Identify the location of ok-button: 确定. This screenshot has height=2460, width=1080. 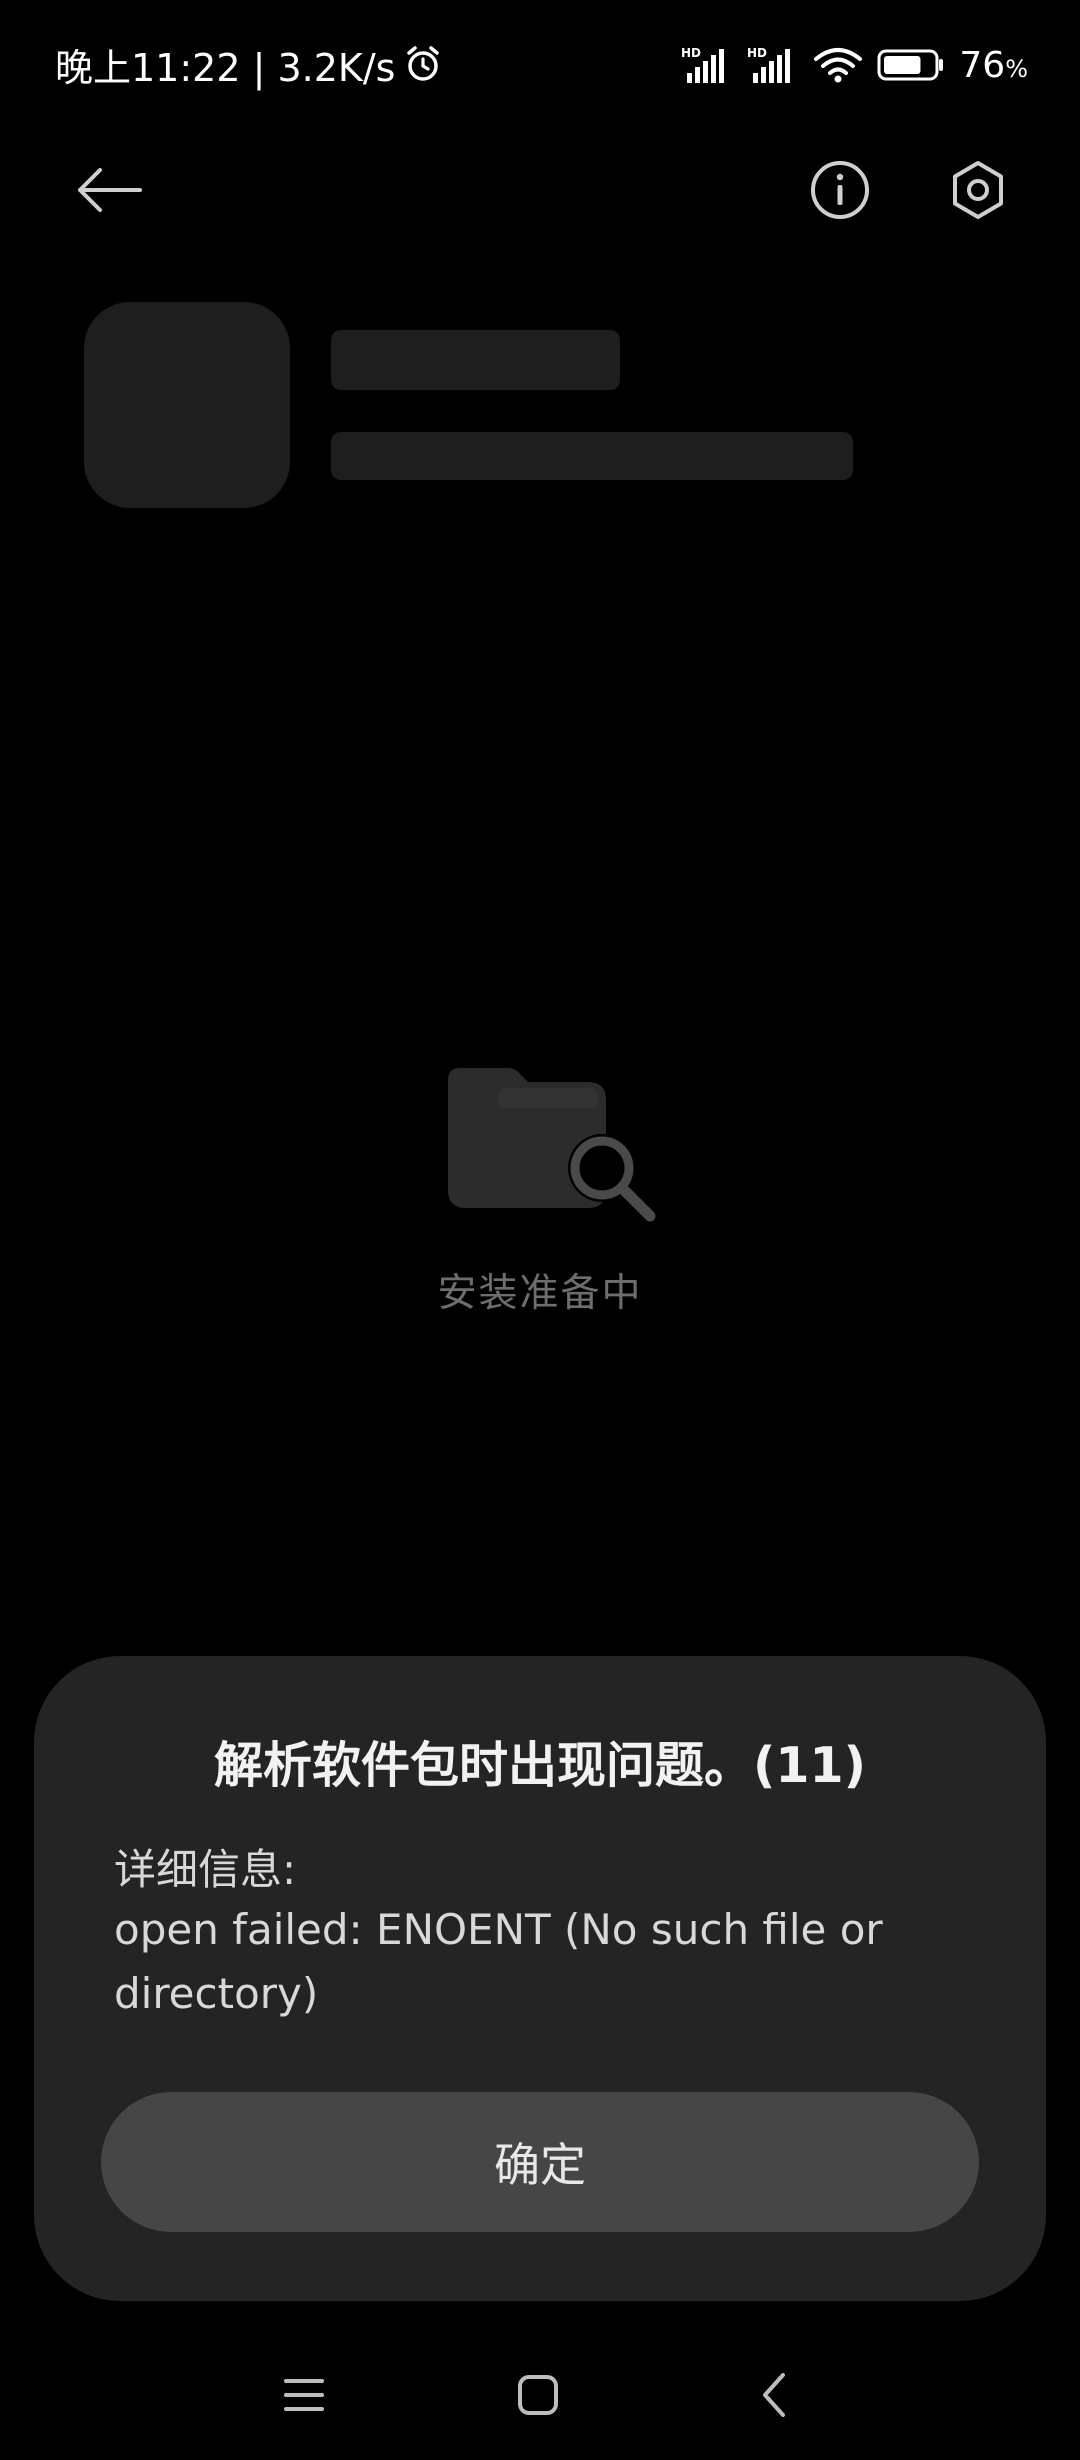
(540, 2162).